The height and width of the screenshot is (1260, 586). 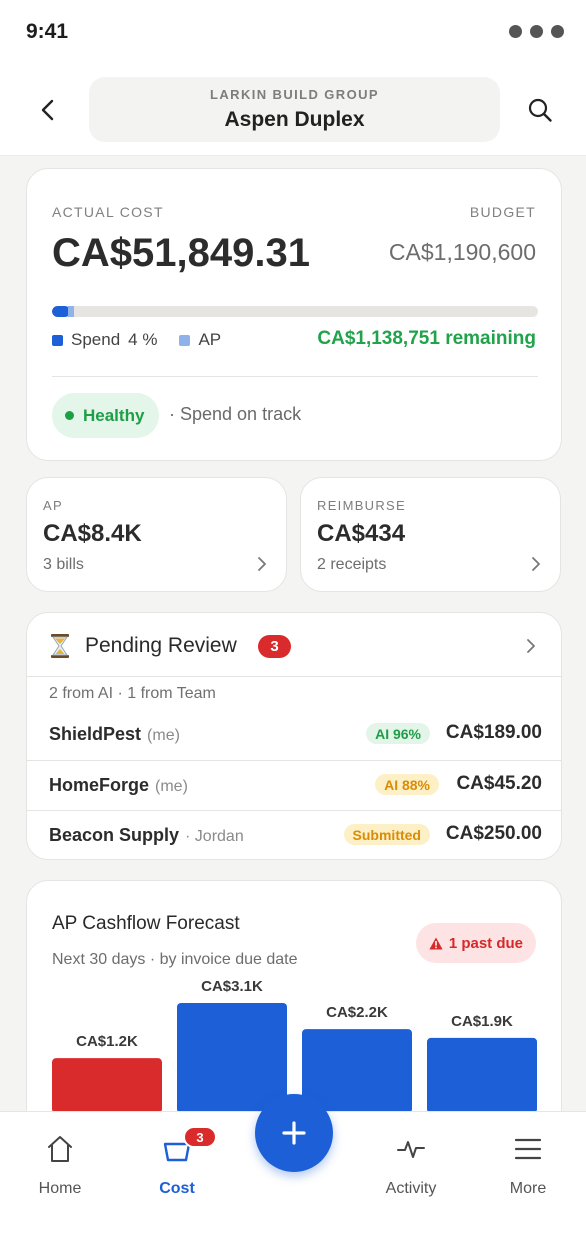 I want to click on pending-row: HomeForge (me) AI 88% CA$45.20, so click(x=294, y=786).